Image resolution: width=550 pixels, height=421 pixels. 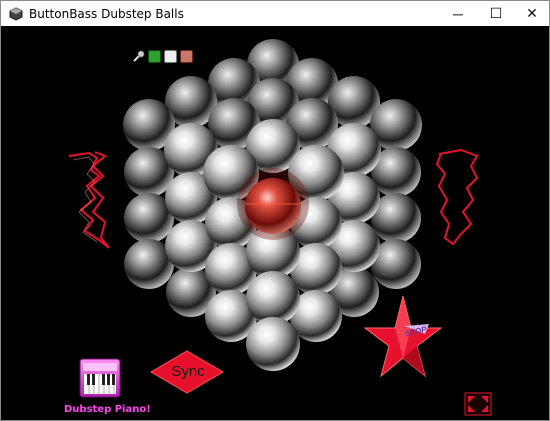 I want to click on minimize-button: ─, so click(x=458, y=13).